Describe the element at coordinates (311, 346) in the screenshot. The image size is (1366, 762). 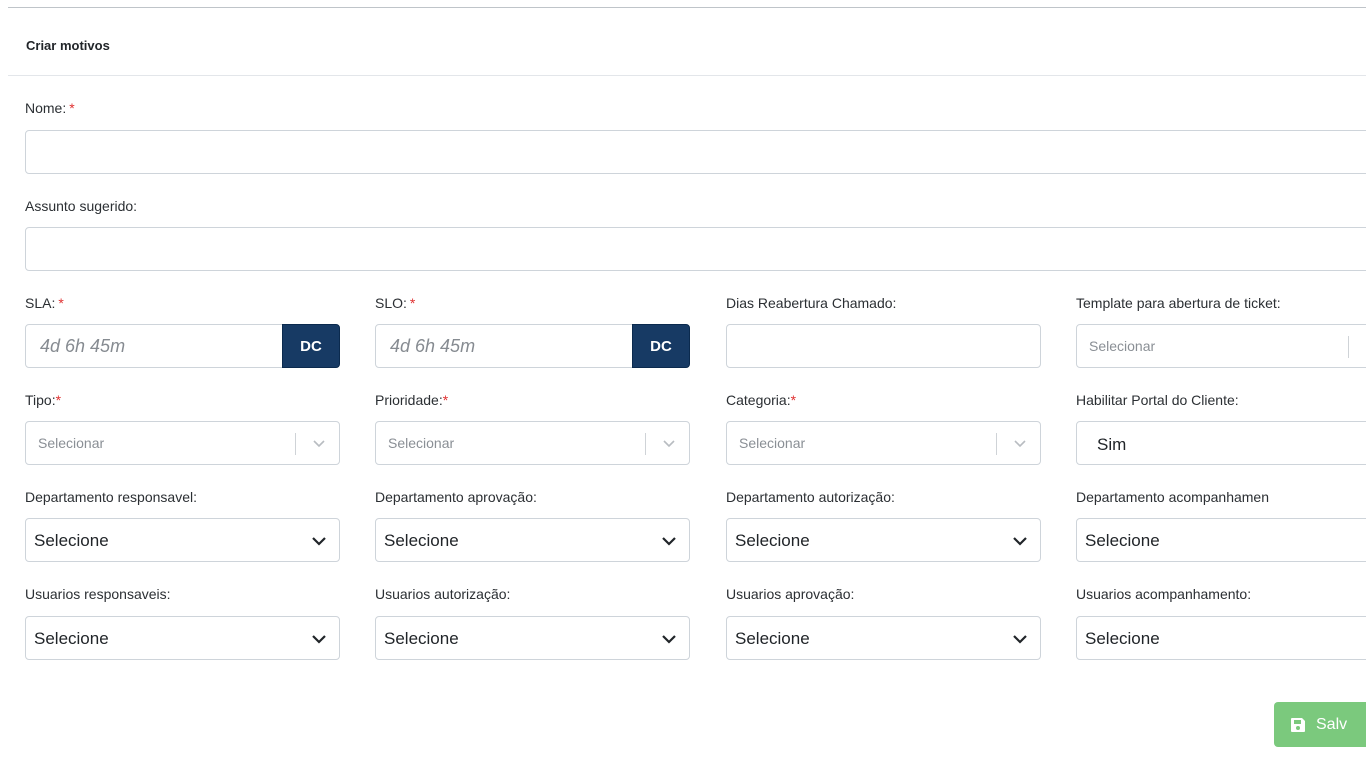
I see `sla-dc-button: DC` at that location.